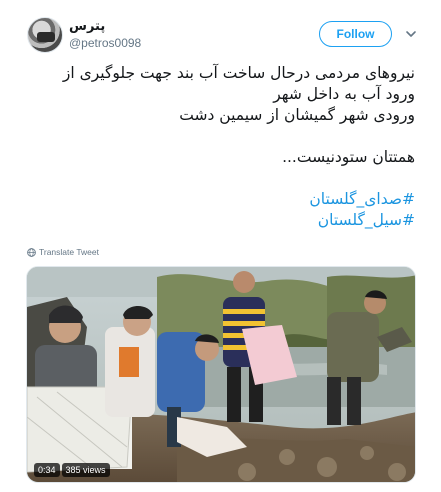  What do you see at coordinates (31, 252) in the screenshot?
I see `globe-icon` at bounding box center [31, 252].